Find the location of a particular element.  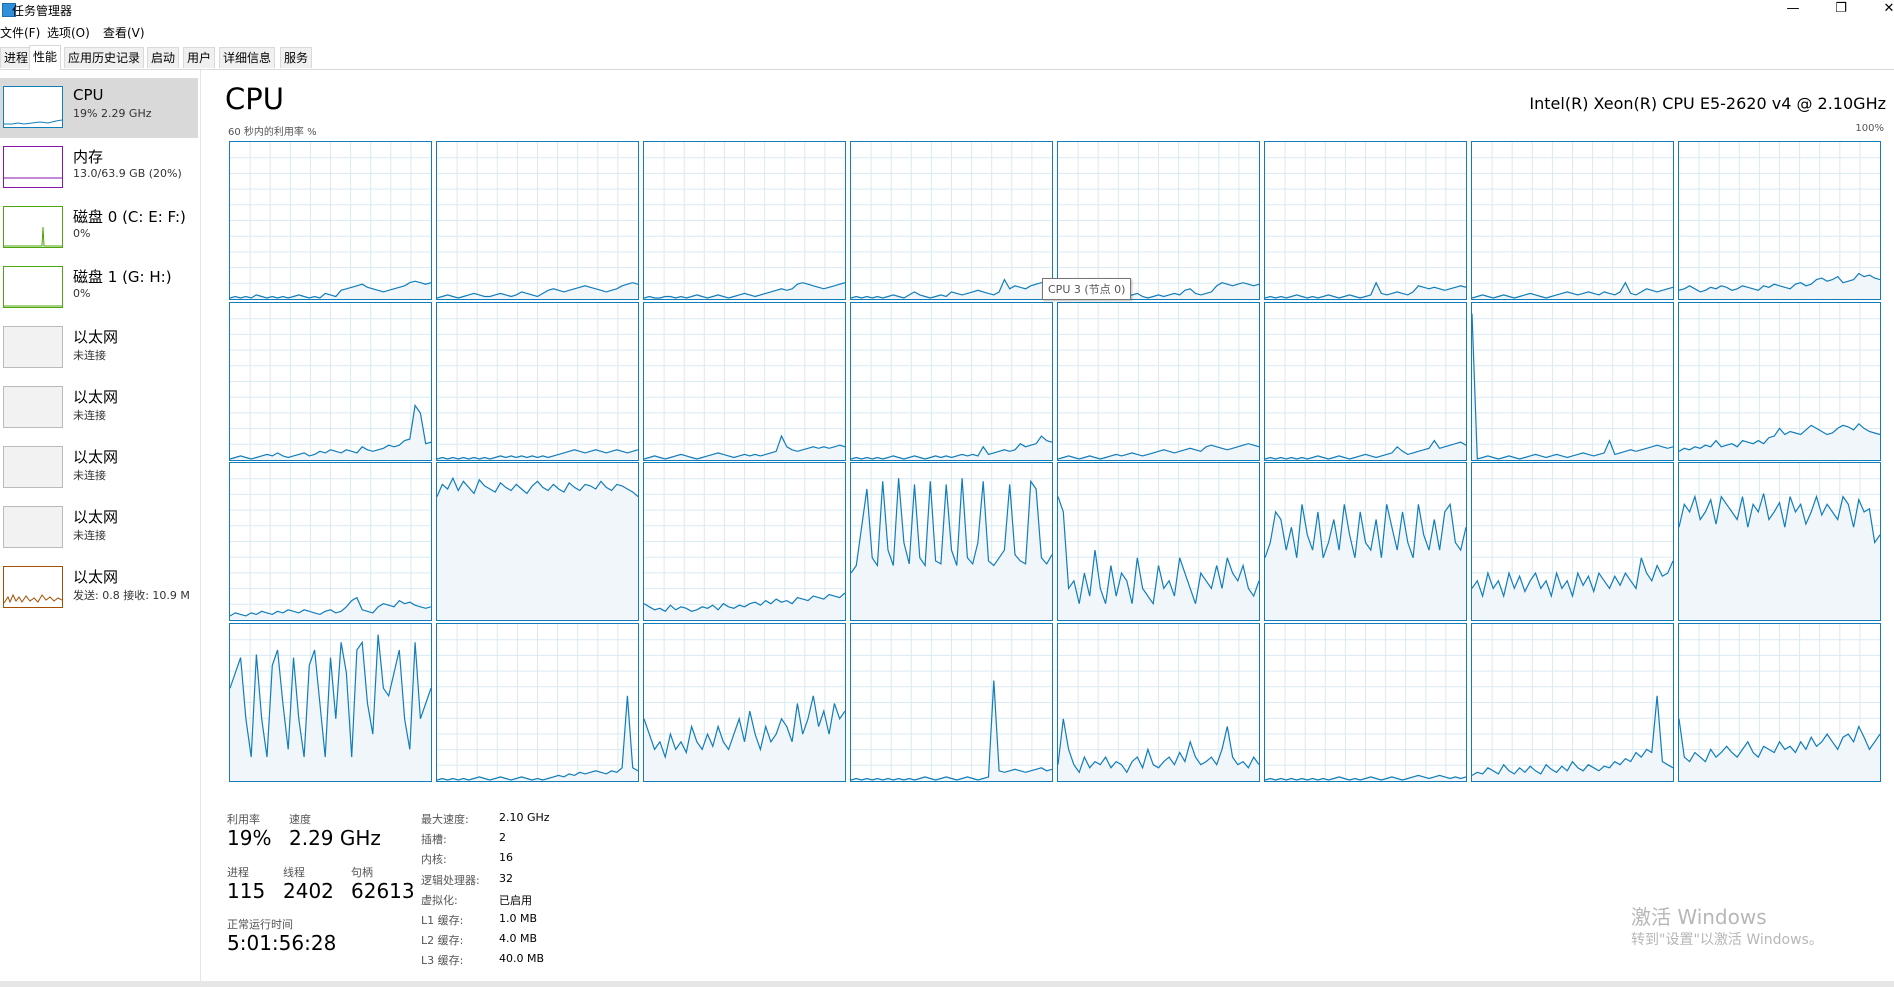

utilization-value: 19% is located at coordinates (249, 838).